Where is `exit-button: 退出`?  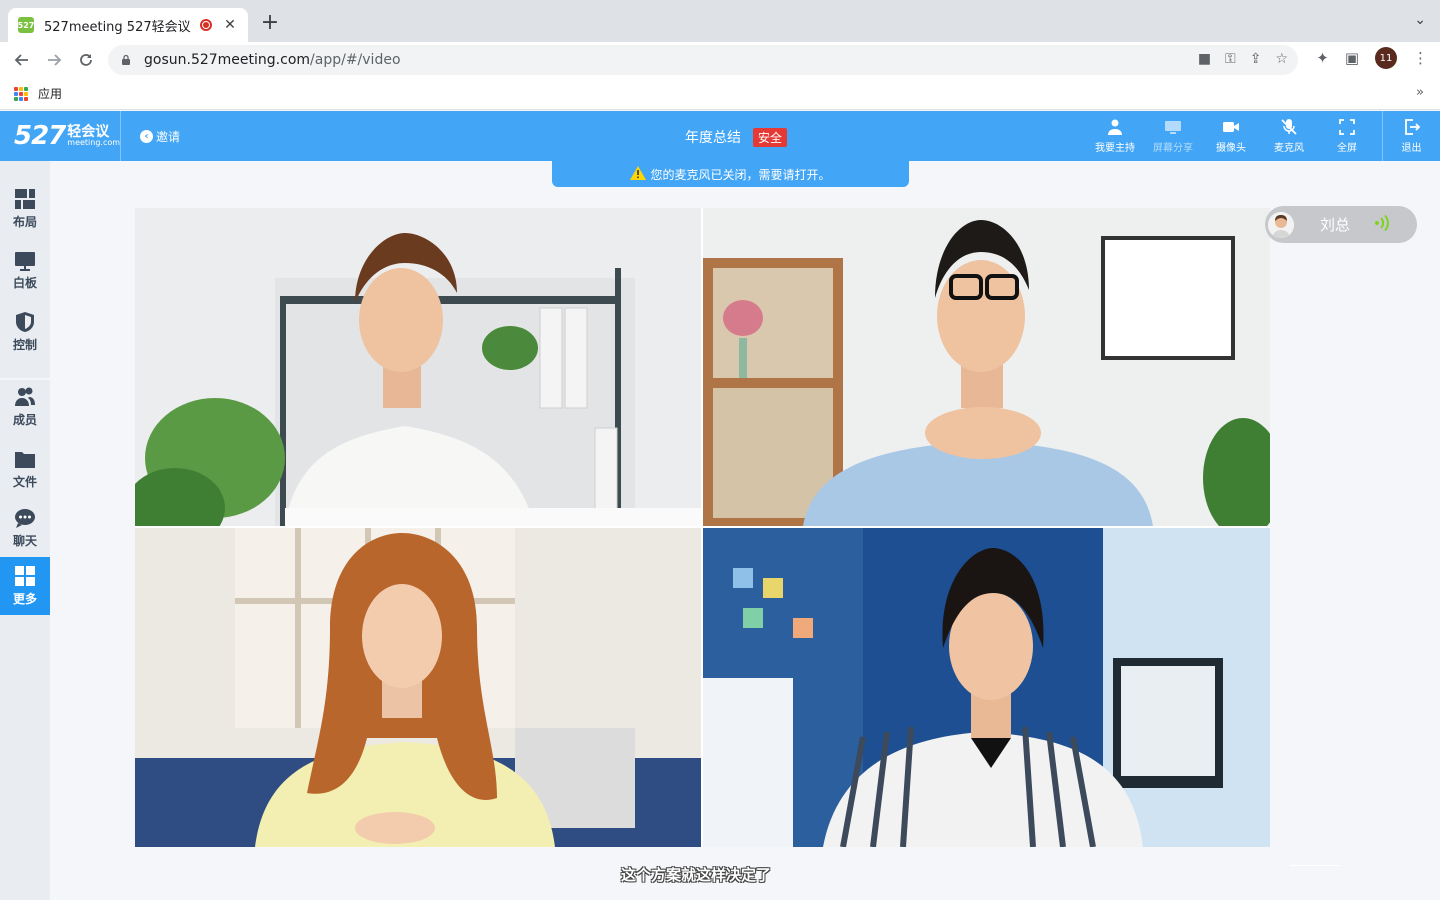 exit-button: 退出 is located at coordinates (1411, 136).